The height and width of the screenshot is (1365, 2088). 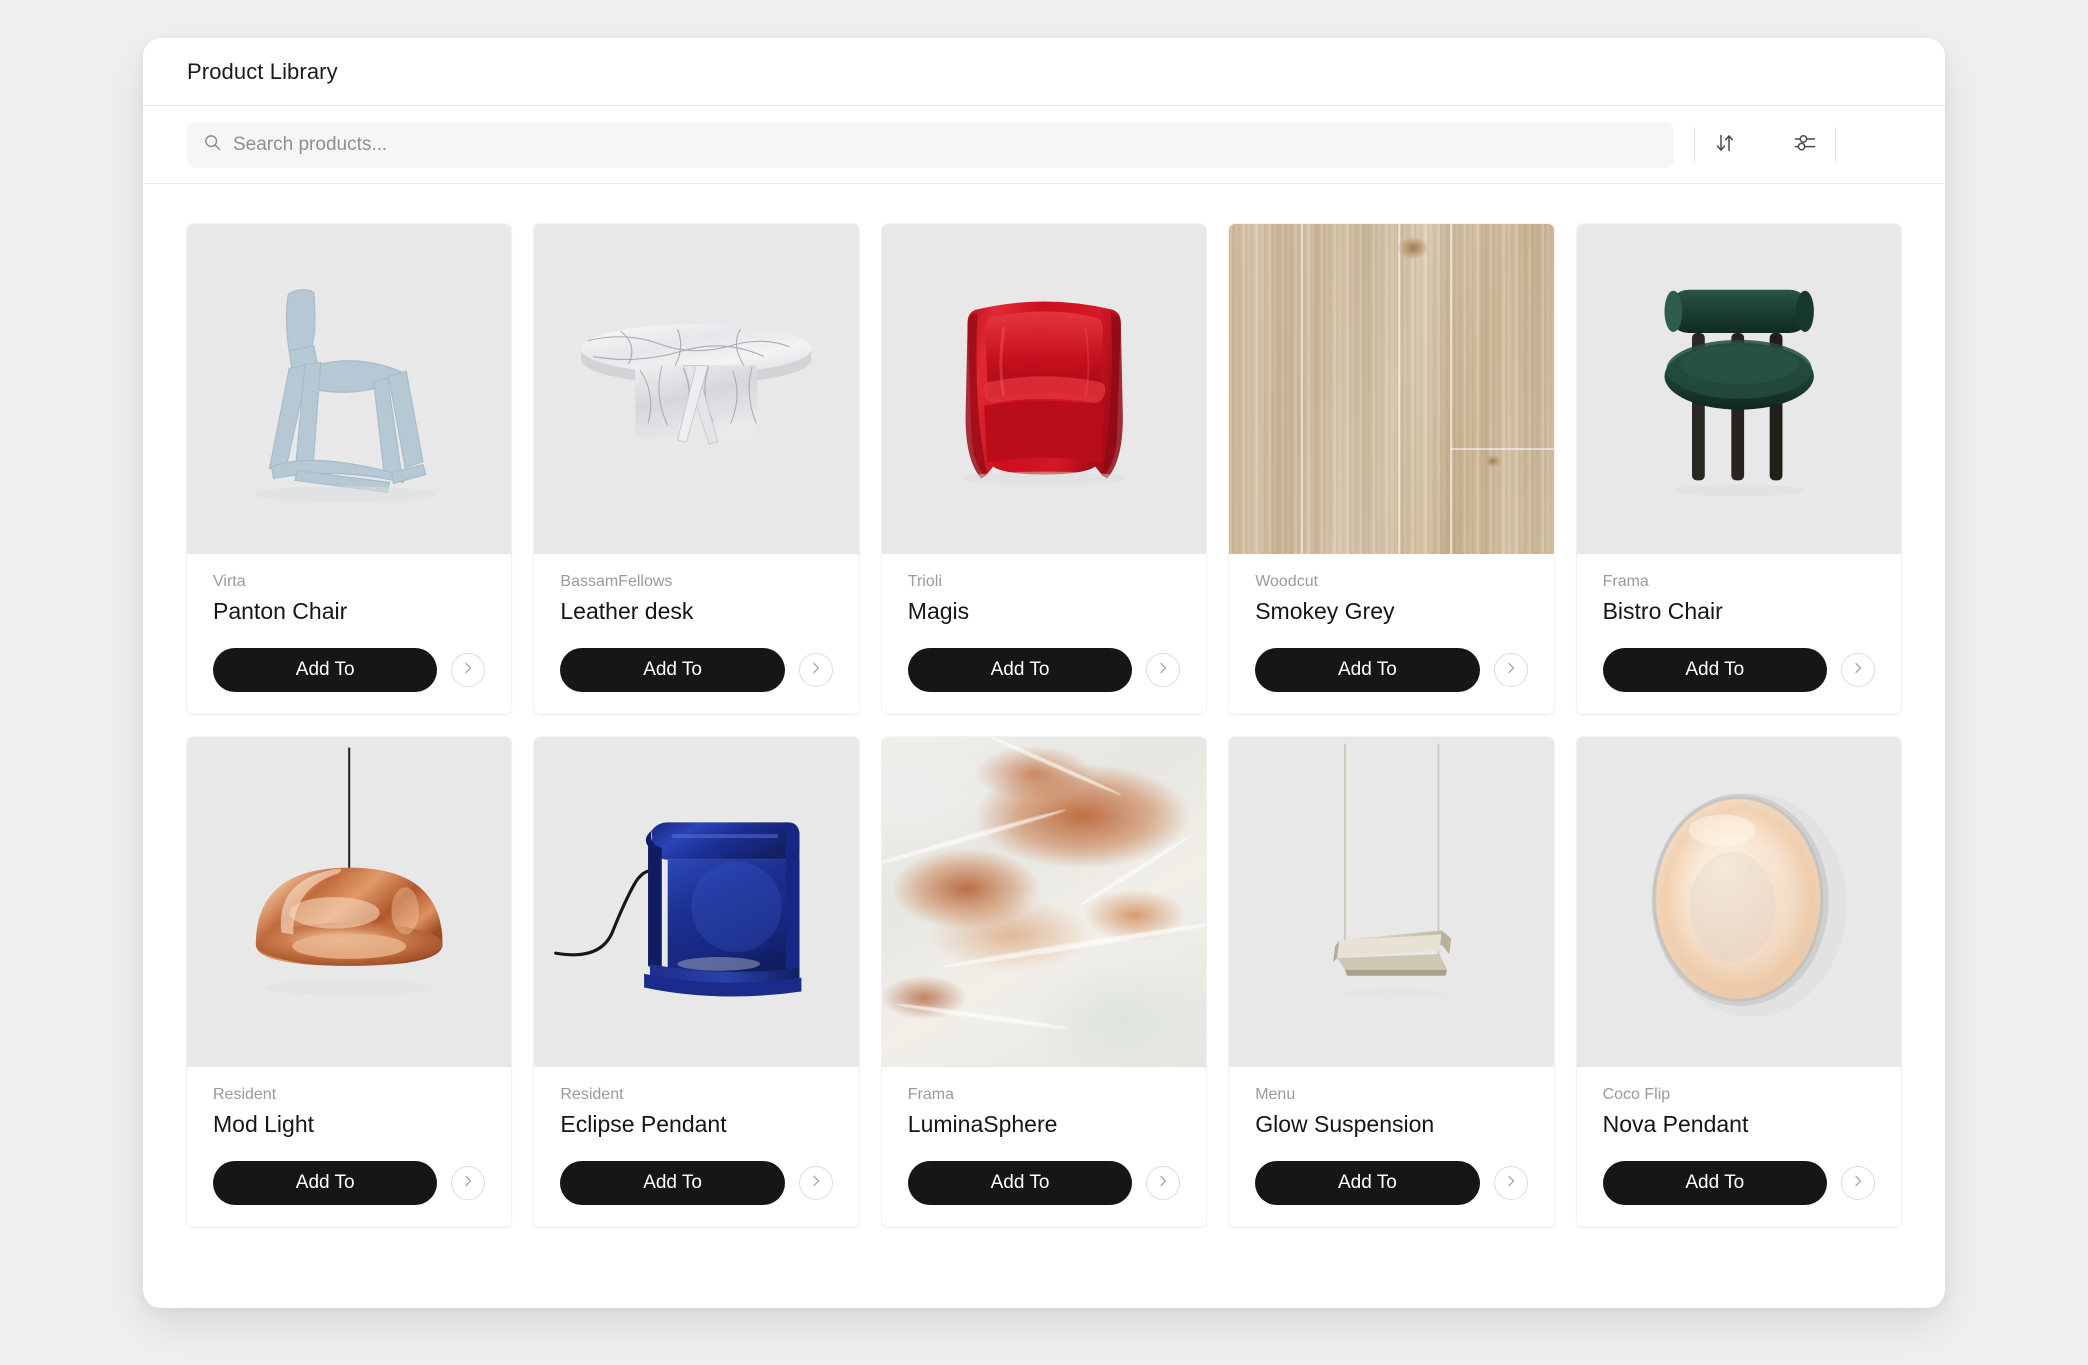 I want to click on product-card: Frama LuminaSphere Add To, so click(x=1044, y=981).